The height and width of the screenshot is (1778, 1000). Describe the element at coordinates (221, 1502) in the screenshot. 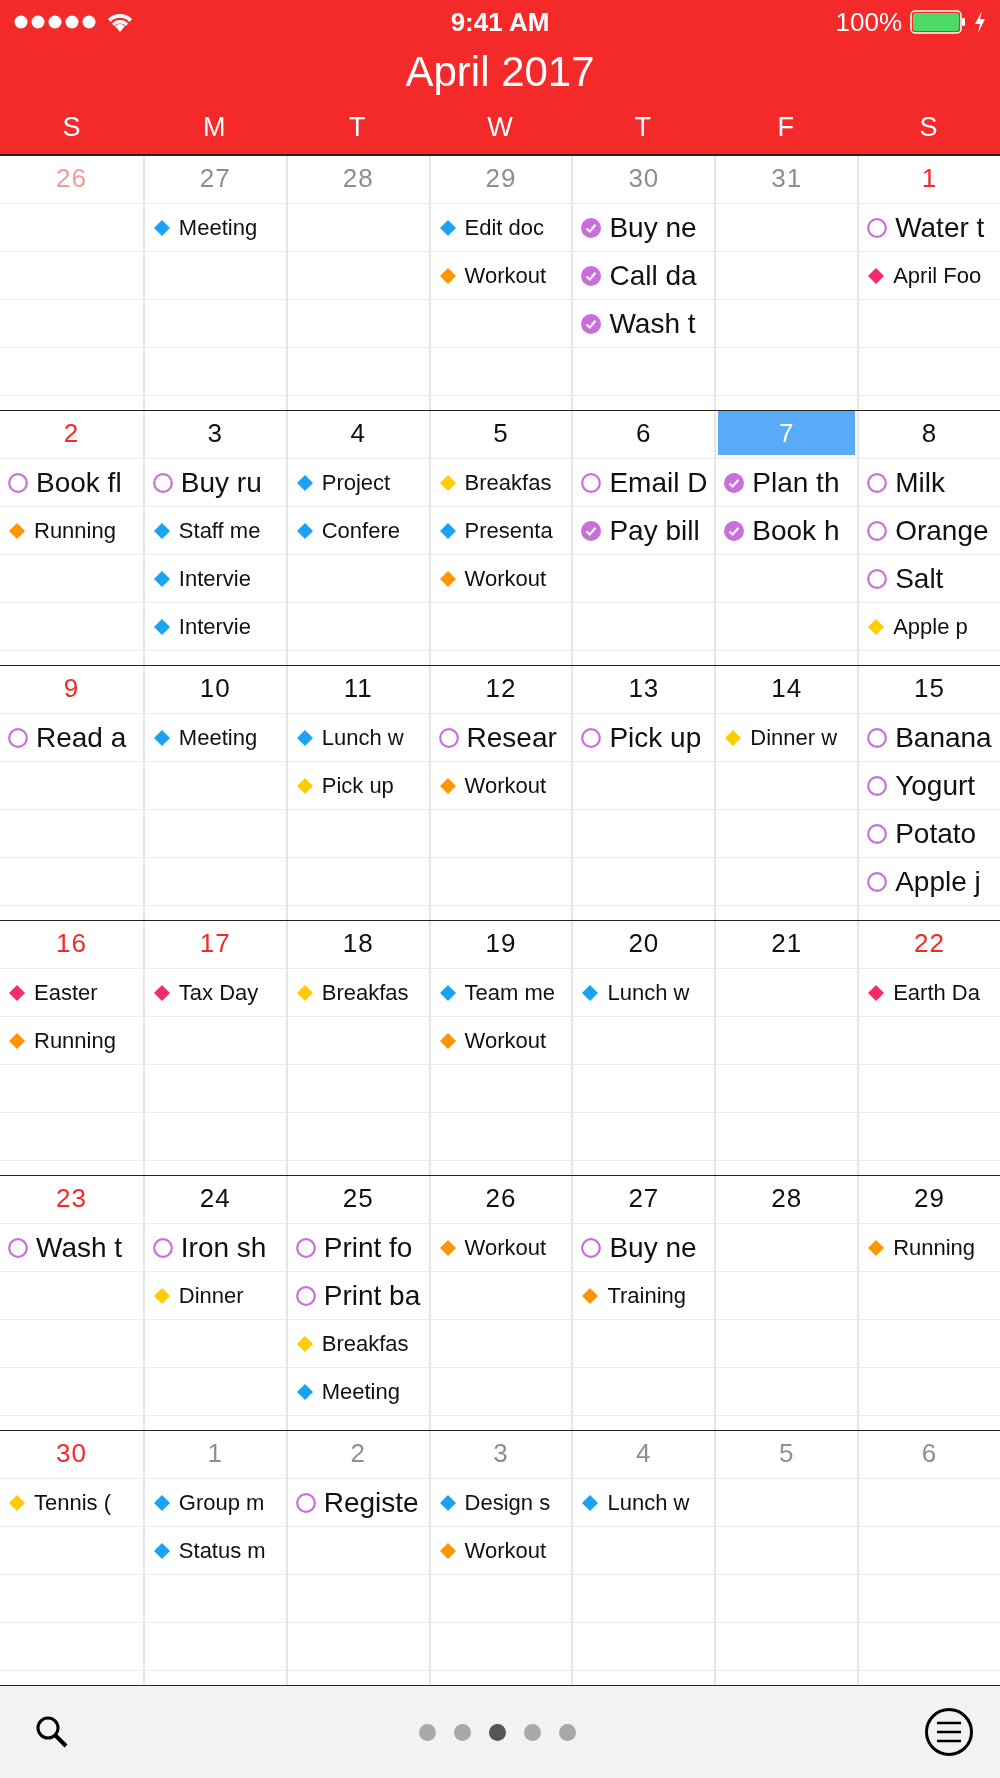

I see `event-title: Group m` at that location.